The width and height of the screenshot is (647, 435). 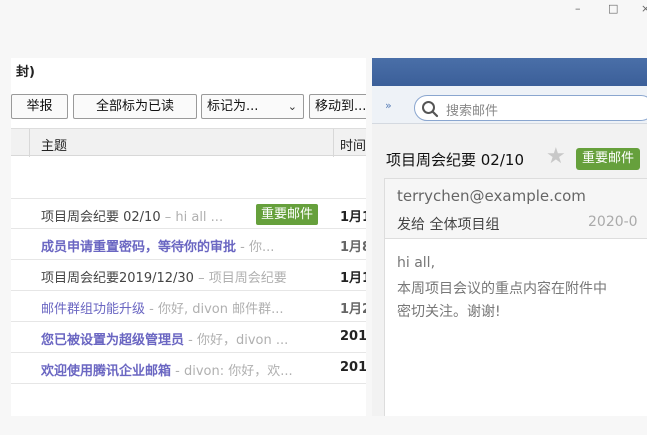 I want to click on column-subject: 主题, so click(x=54, y=144).